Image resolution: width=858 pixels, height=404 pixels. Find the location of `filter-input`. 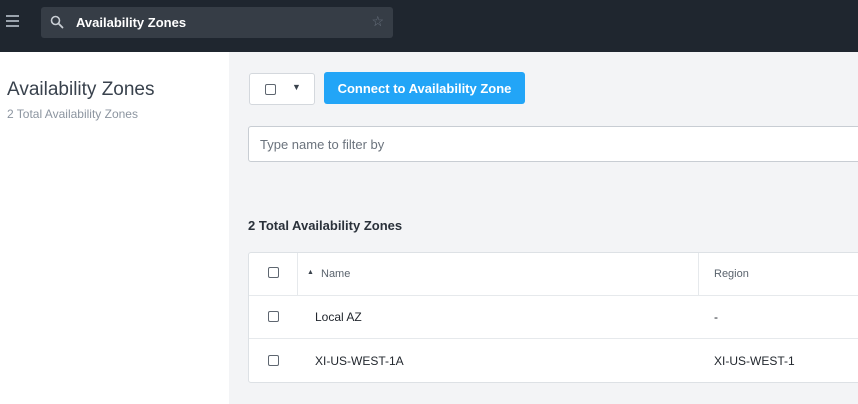

filter-input is located at coordinates (553, 144).